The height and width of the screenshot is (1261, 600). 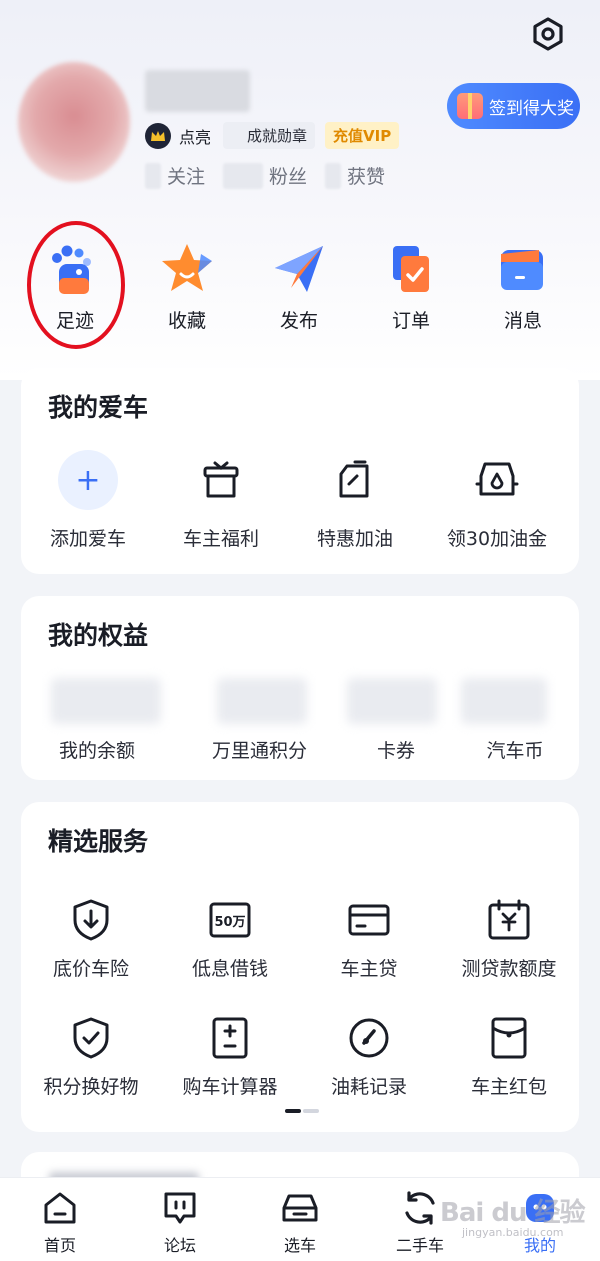 I want to click on service-loan: 50万 低息借钱, so click(x=230, y=938).